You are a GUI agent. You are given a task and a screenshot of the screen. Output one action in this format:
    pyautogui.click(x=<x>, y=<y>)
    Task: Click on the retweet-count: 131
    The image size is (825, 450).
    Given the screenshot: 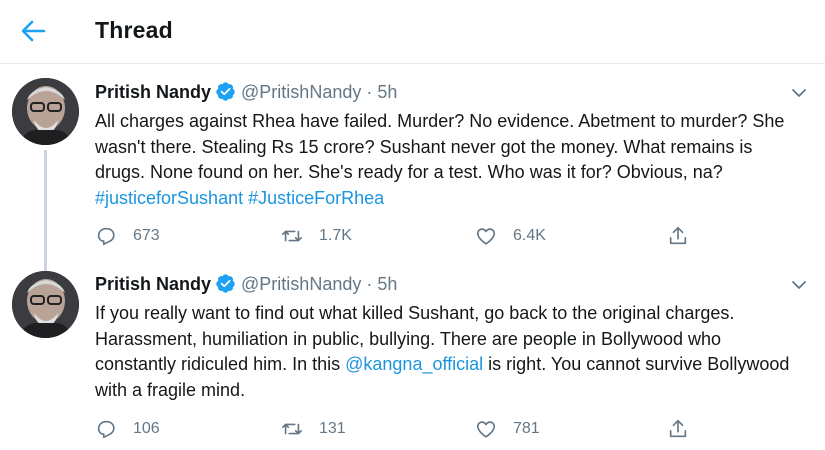 What is the action you would take?
    pyautogui.click(x=332, y=428)
    